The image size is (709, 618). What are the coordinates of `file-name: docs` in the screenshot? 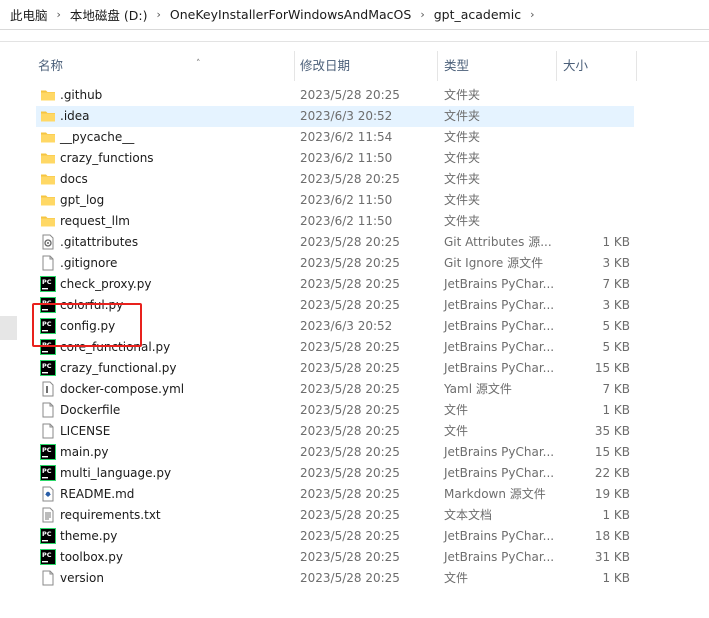 It's located at (74, 179).